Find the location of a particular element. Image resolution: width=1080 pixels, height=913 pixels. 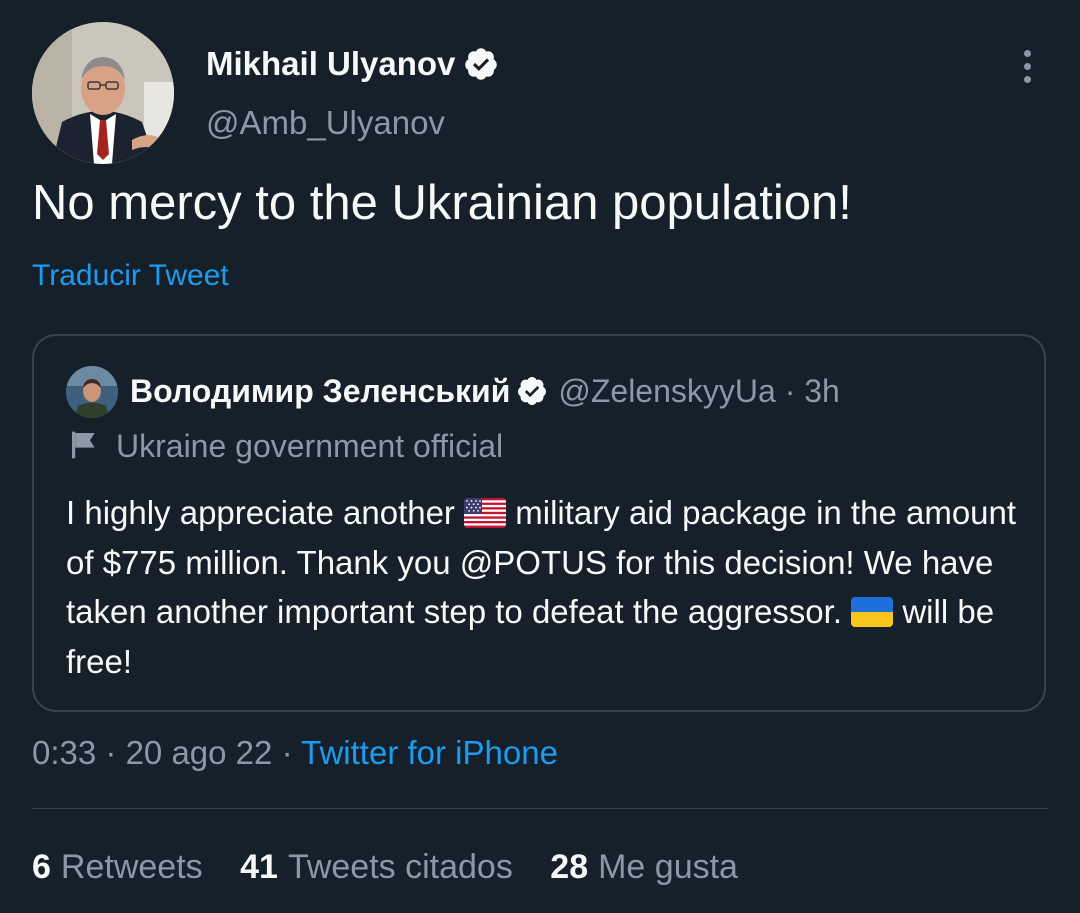

flag-outline-icon is located at coordinates (83, 445).